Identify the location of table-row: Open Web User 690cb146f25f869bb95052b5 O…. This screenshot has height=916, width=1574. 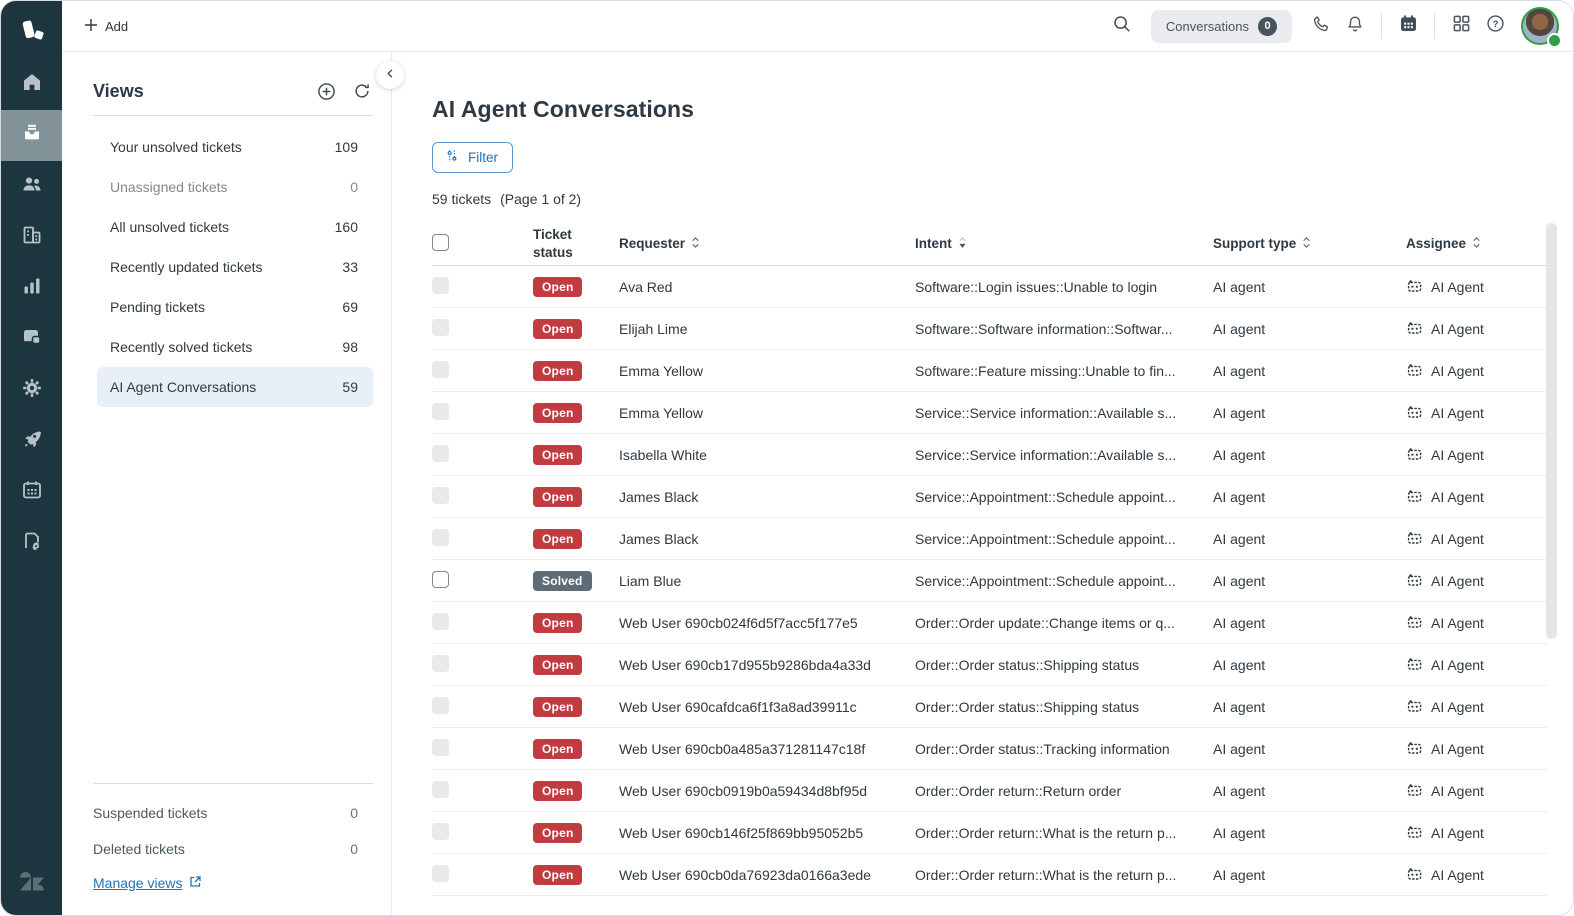
(989, 833).